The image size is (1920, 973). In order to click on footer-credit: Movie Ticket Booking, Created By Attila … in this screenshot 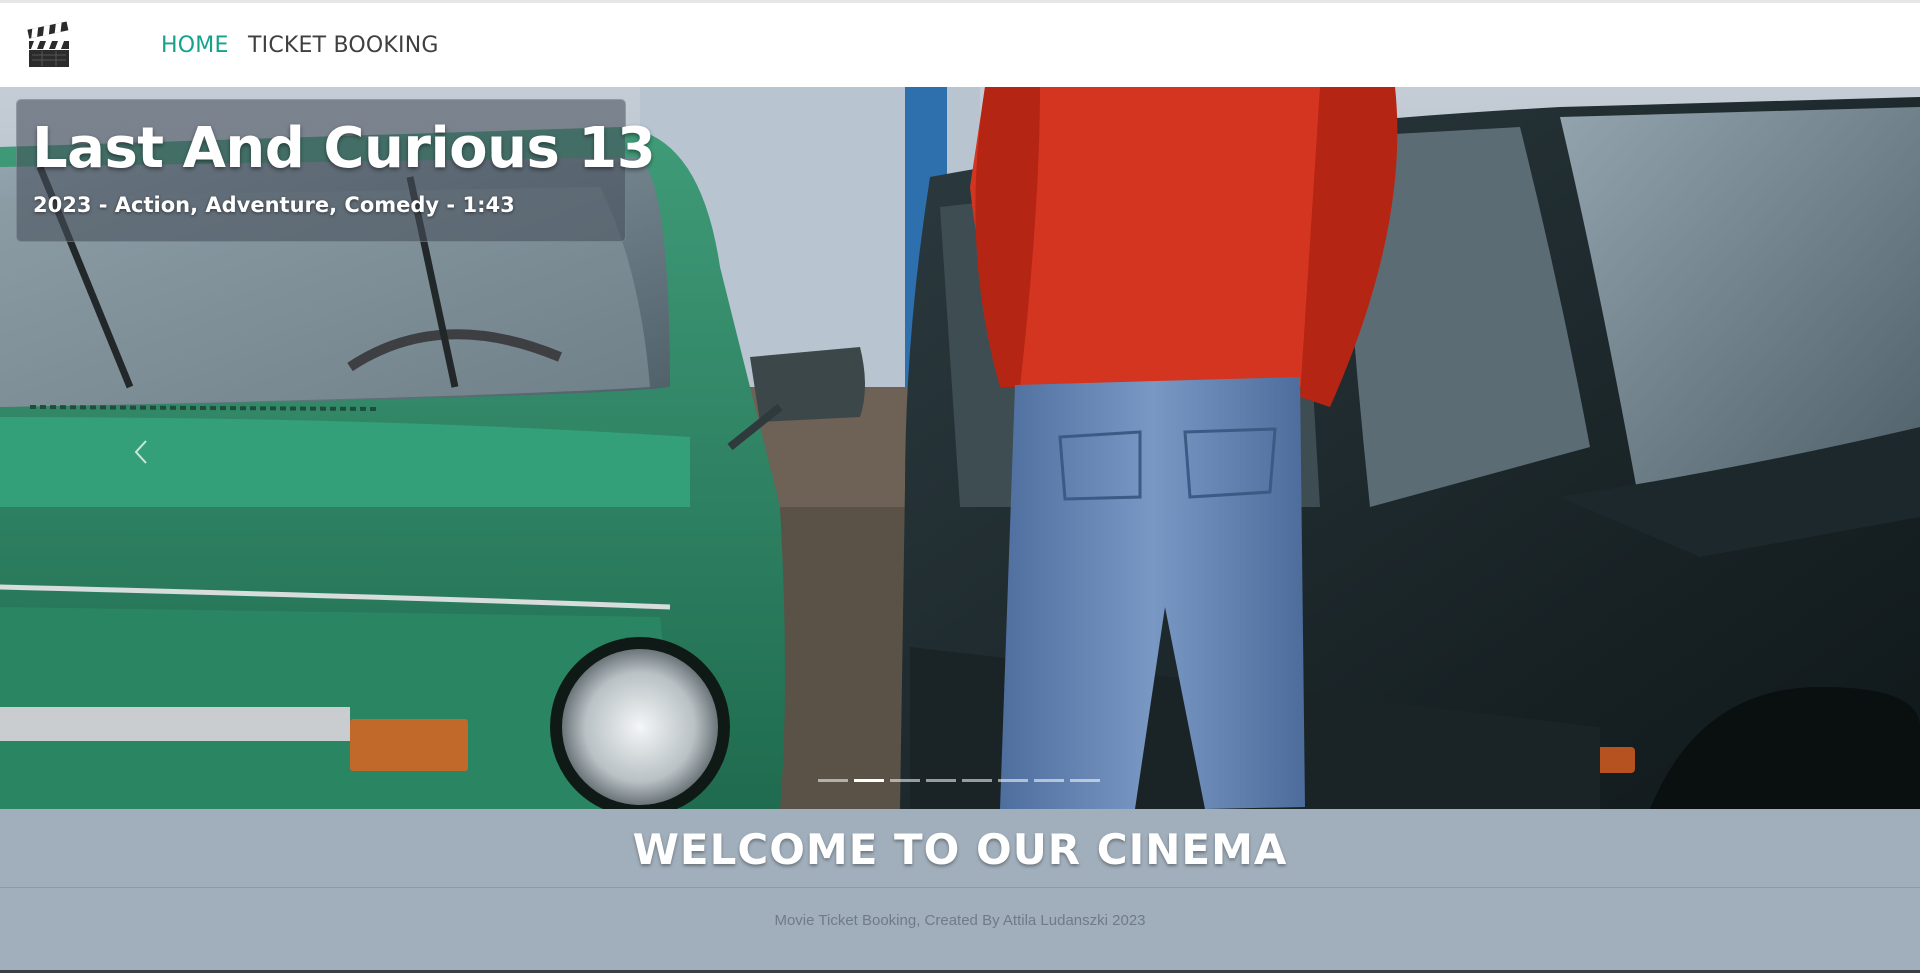, I will do `click(960, 920)`.